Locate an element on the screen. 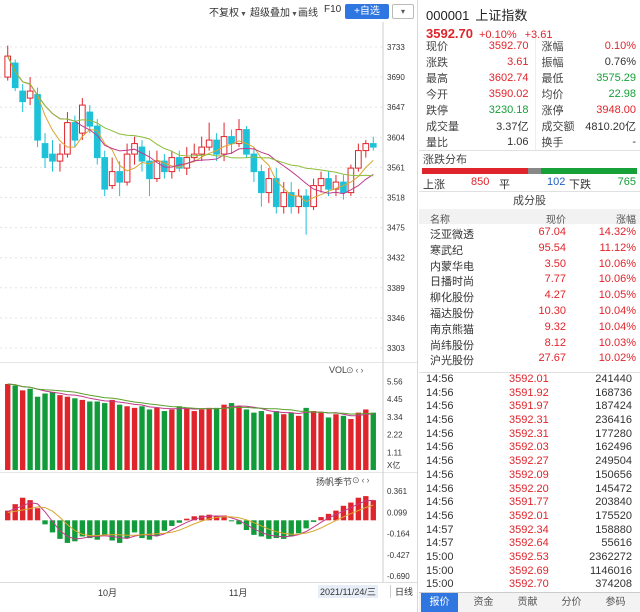  flat-count: 102 is located at coordinates (556, 182).